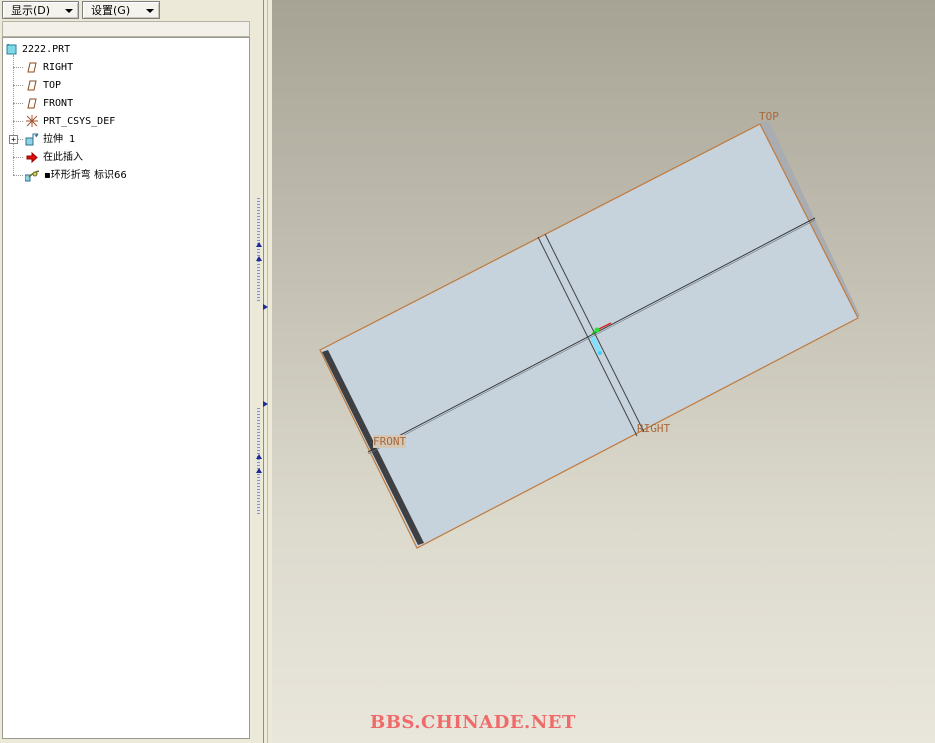  Describe the element at coordinates (13, 139) in the screenshot. I see `expand-toggle-icon: +` at that location.